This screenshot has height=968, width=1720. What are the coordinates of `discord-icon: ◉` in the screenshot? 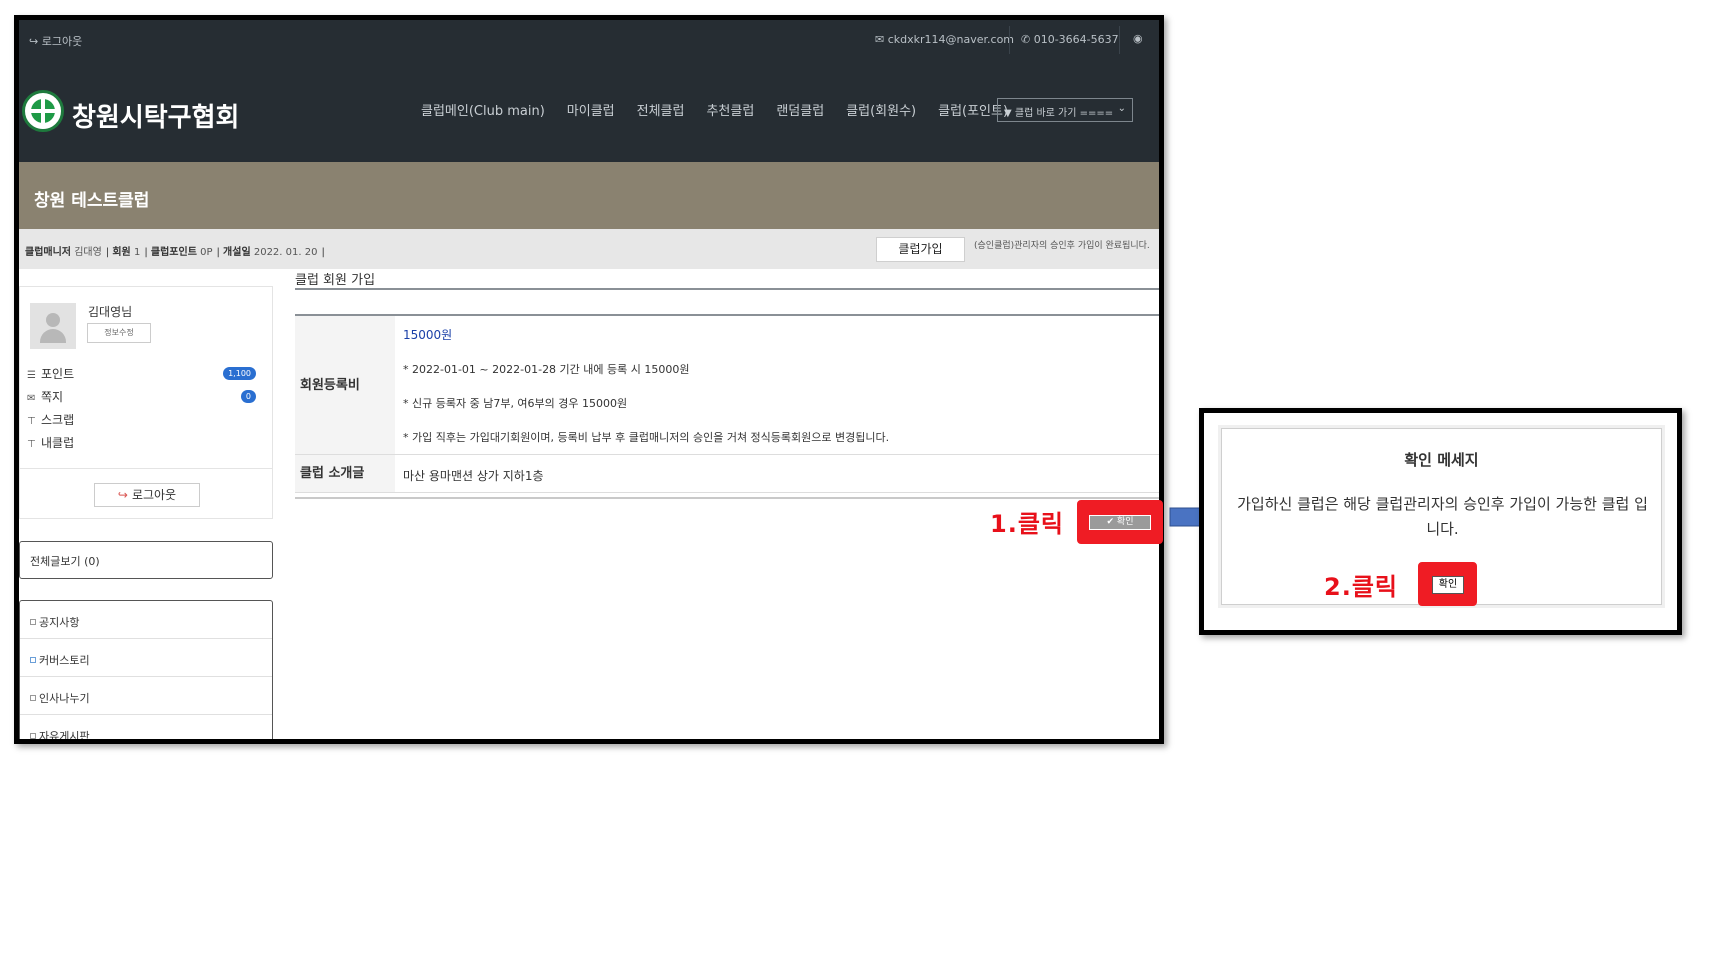 It's located at (1138, 38).